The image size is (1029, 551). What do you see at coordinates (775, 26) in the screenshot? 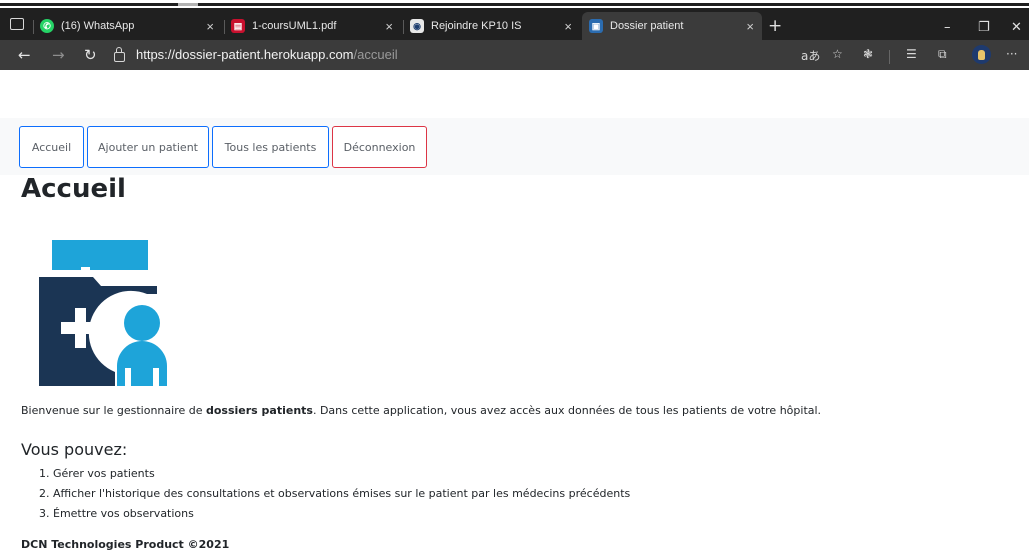
I see `new-tab-icon: +` at bounding box center [775, 26].